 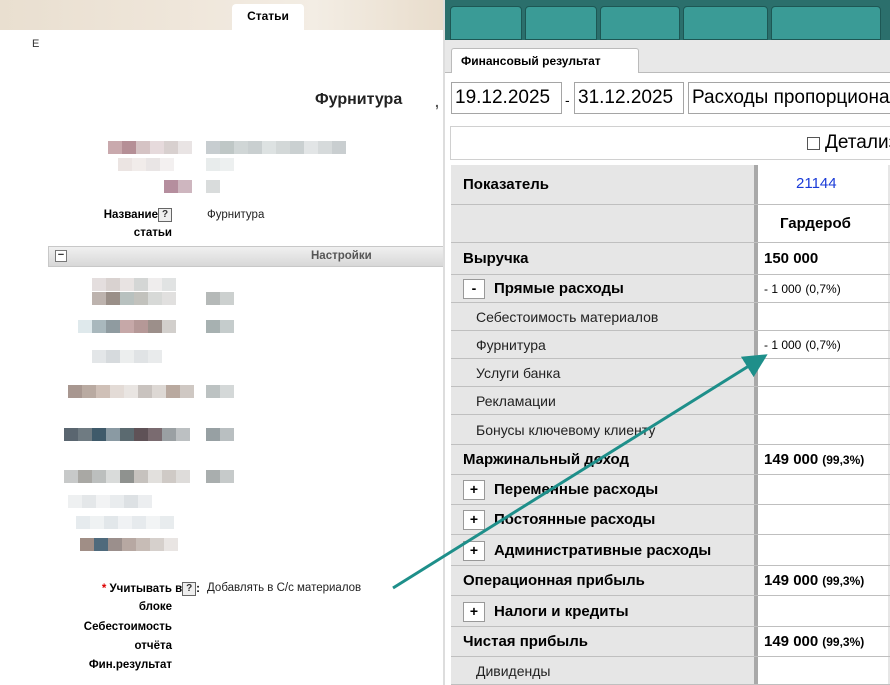 I want to click on table-row: Рекламации, so click(x=670, y=401).